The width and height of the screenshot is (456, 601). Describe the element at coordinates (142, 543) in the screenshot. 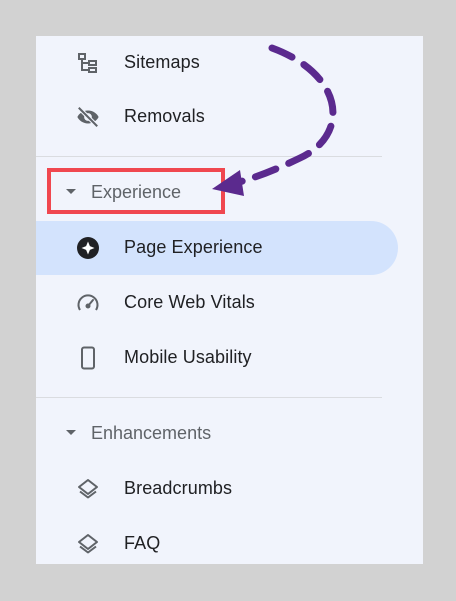

I see `sidebar-item-label: FAQ` at that location.